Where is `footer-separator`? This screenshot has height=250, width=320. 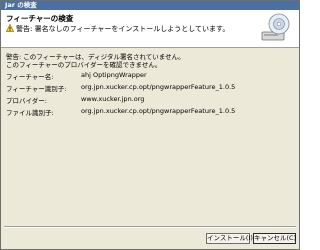
footer-separator is located at coordinates (150, 227).